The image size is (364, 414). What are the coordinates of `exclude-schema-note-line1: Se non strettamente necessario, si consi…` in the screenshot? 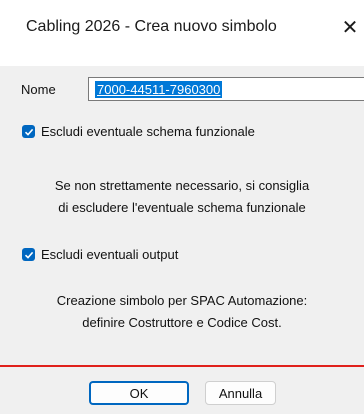 It's located at (182, 185).